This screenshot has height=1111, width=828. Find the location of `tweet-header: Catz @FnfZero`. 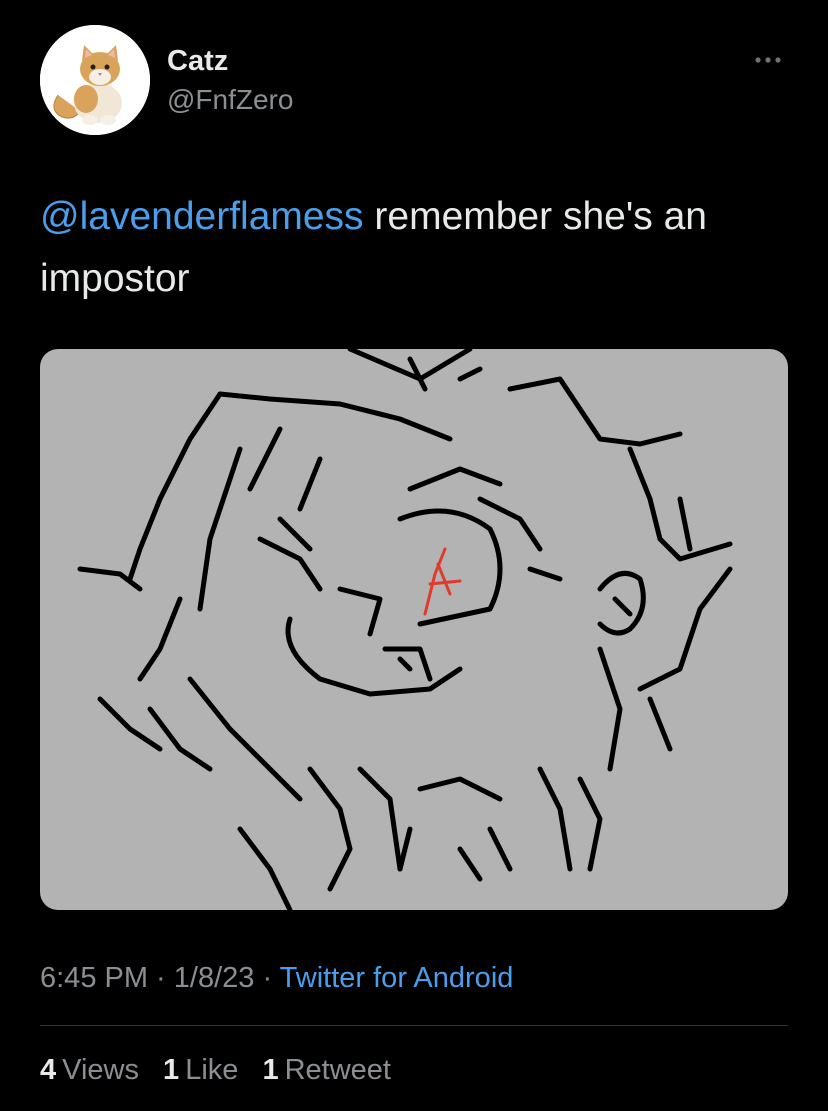

tweet-header: Catz @FnfZero is located at coordinates (414, 80).